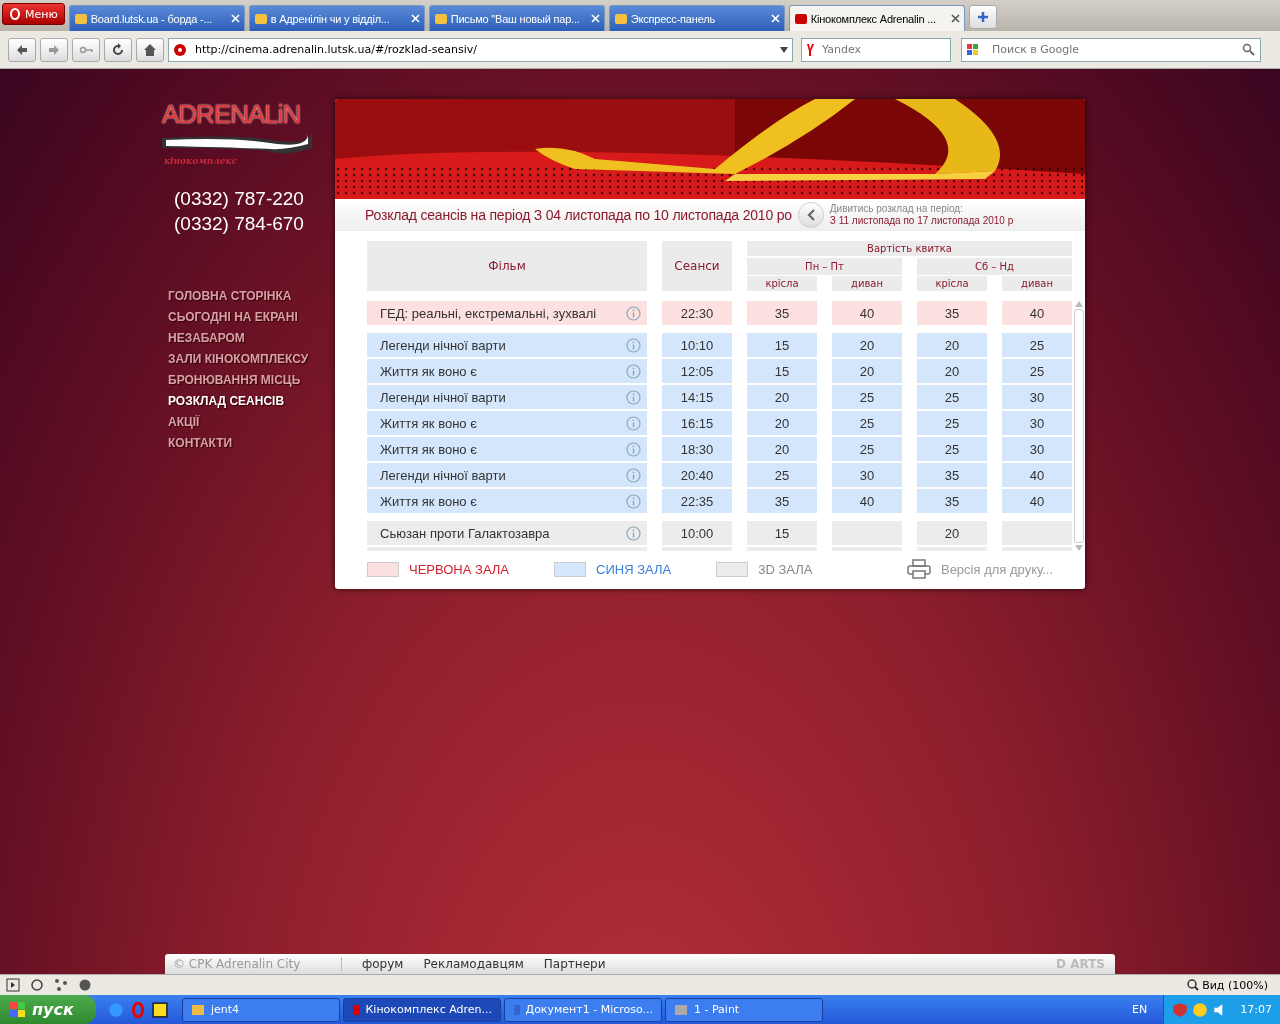 The width and height of the screenshot is (1280, 1024). I want to click on nav-link: ЗАЛИ КІНОКОМПЛЕКСУ, so click(238, 359).